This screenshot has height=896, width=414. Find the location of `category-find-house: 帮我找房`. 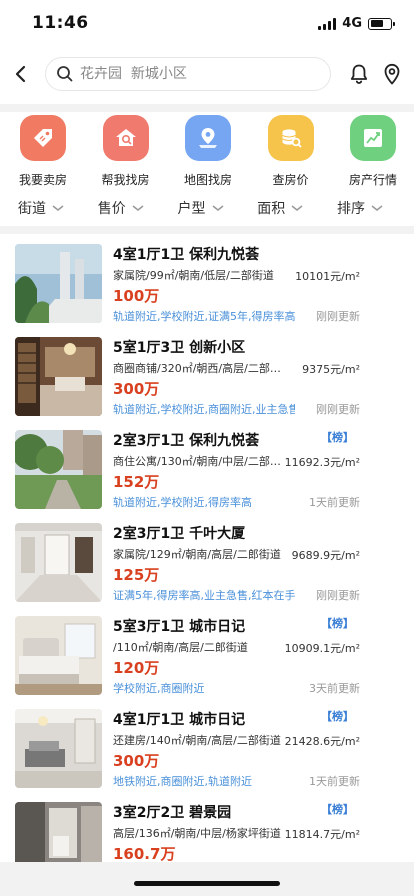

category-find-house: 帮我找房 is located at coordinates (126, 150).